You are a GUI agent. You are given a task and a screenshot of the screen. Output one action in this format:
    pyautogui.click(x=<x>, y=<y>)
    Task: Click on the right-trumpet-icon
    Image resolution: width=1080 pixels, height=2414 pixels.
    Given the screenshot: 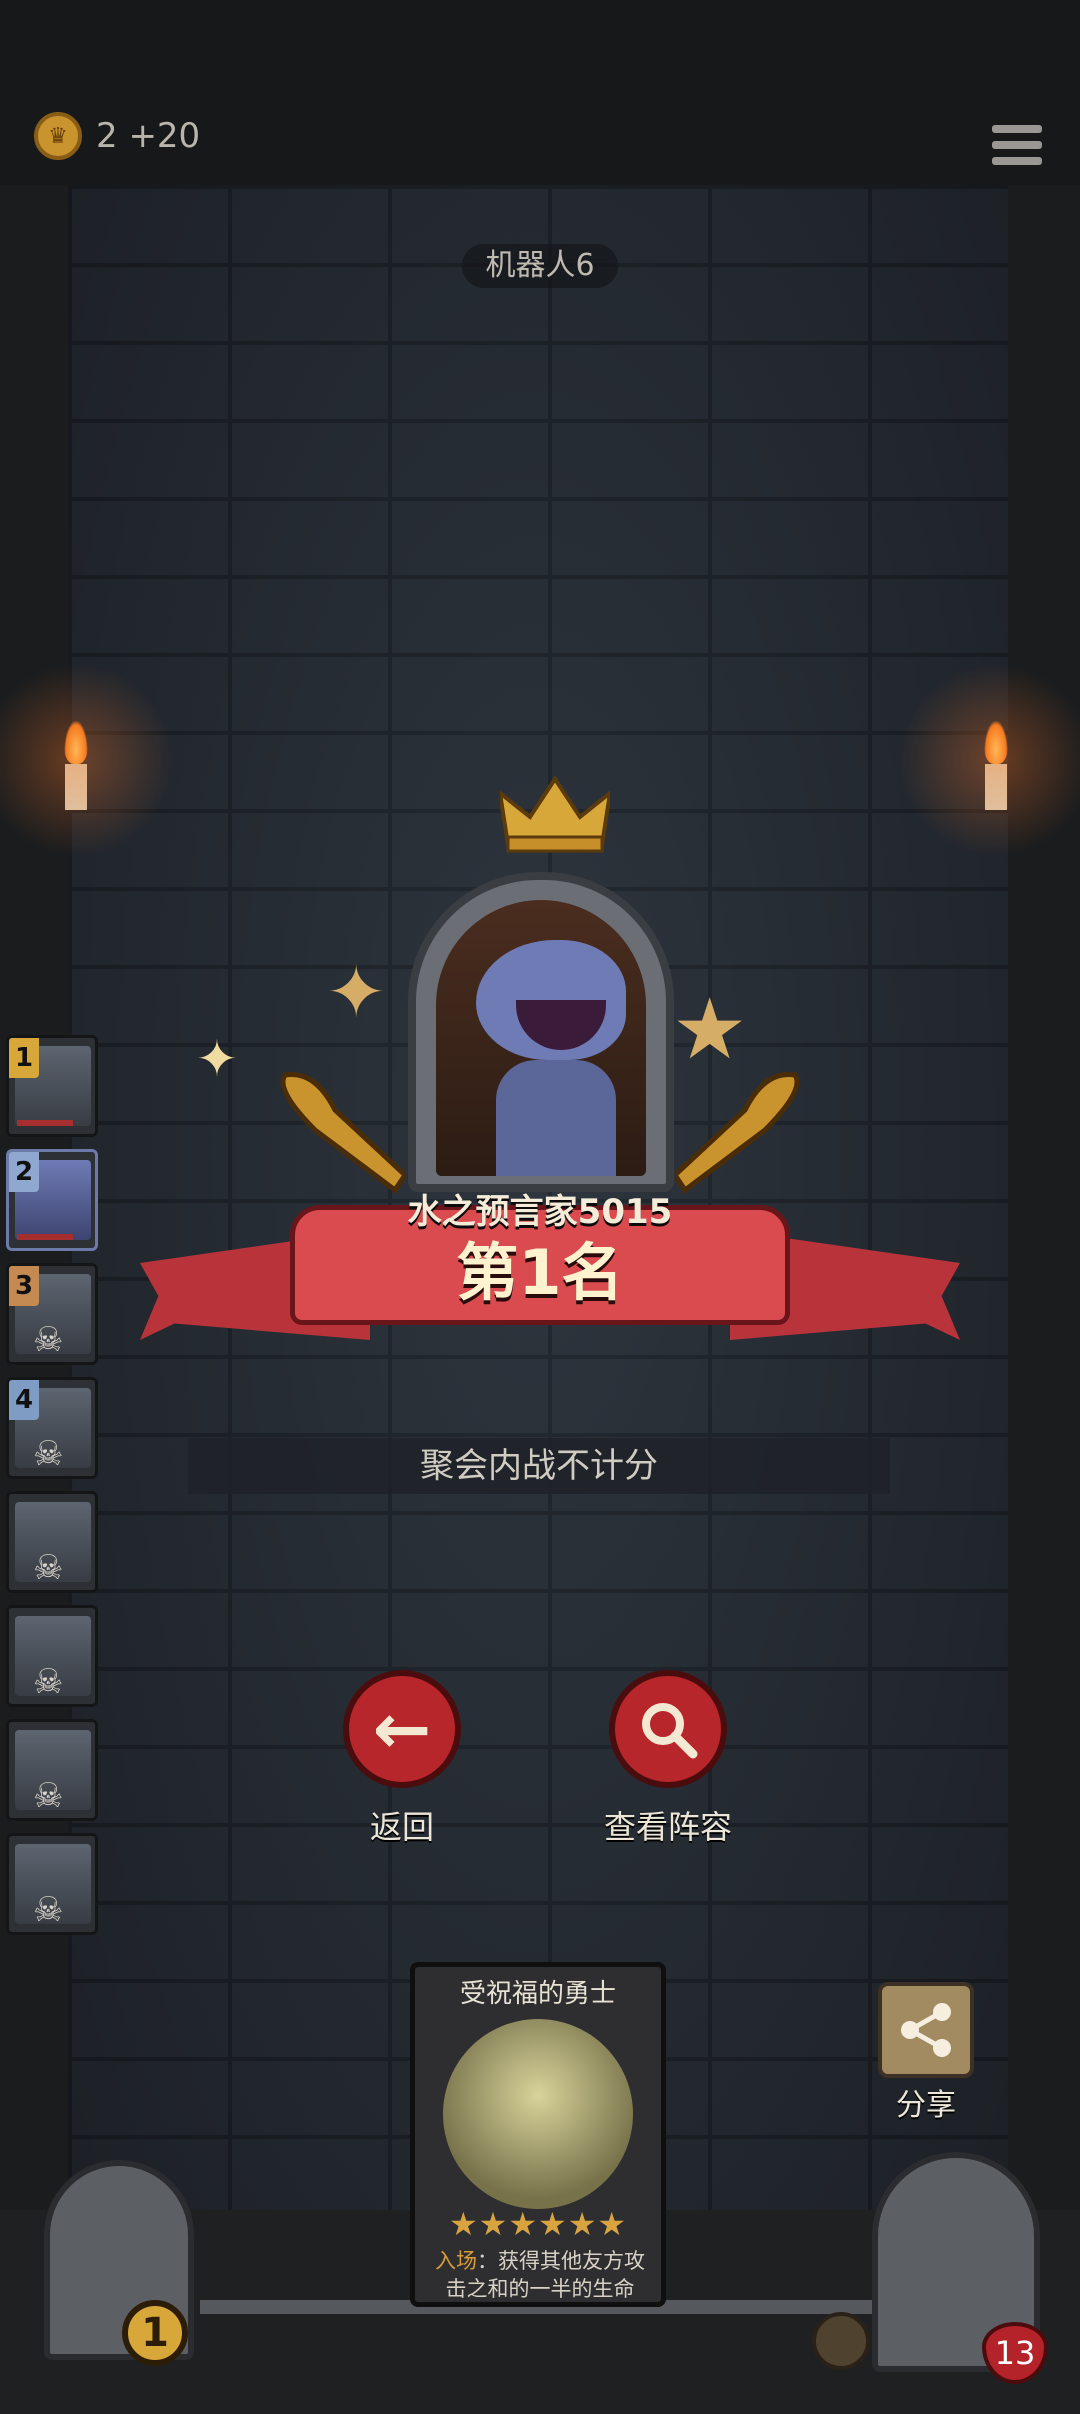 What is the action you would take?
    pyautogui.click(x=737, y=1132)
    